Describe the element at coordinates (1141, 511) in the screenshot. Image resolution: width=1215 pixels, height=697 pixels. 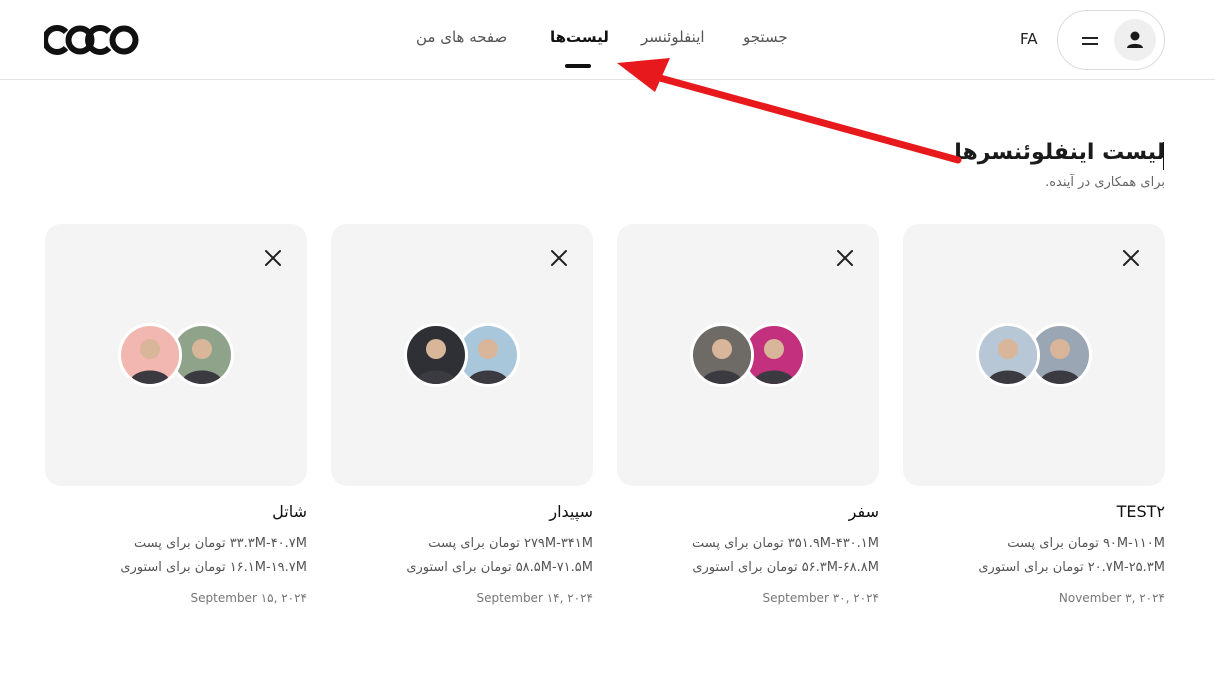
I see `list-name: TEST۲` at that location.